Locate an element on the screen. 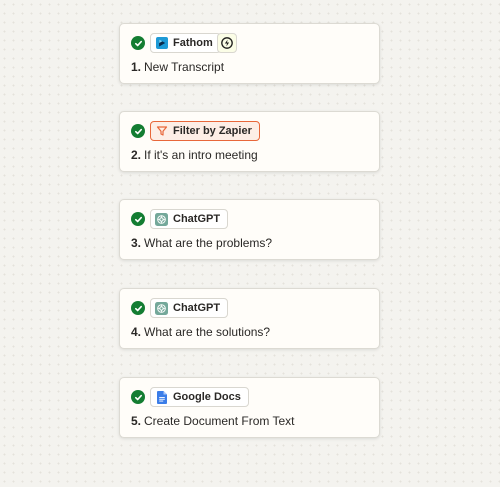 This screenshot has width=500, height=487. step-title: 5. Create Document From Text is located at coordinates (213, 421).